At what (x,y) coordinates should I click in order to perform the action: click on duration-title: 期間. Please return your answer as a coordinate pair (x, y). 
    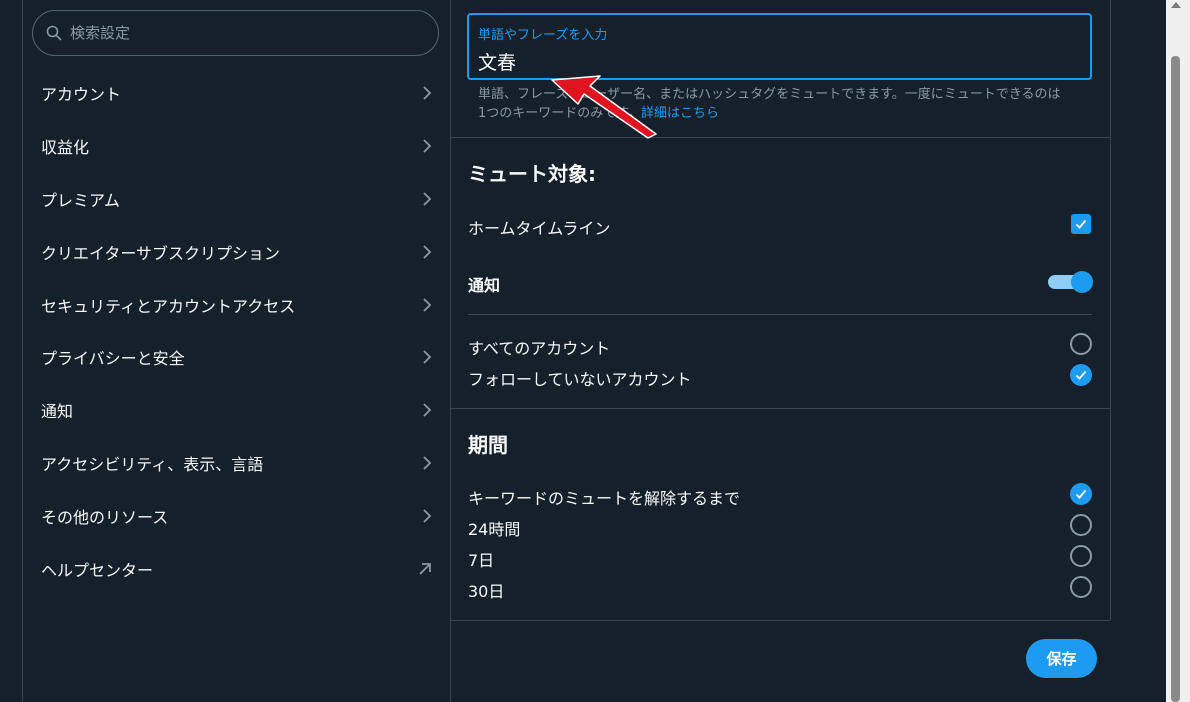
    Looking at the image, I should click on (488, 445).